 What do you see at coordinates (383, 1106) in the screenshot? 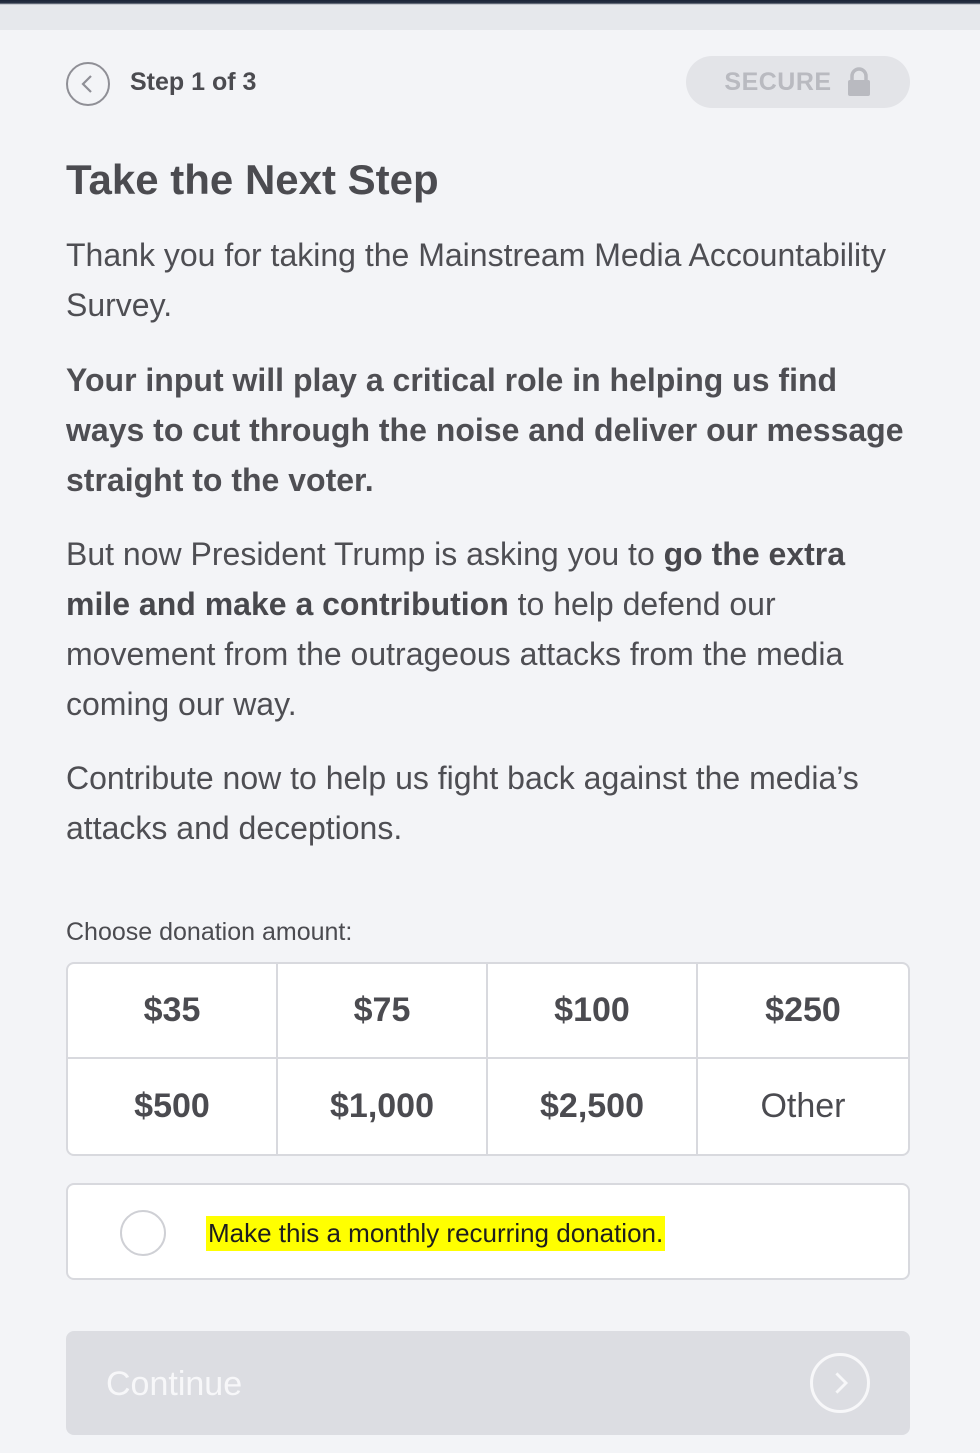
I see `amount-option-1000: $1,000` at bounding box center [383, 1106].